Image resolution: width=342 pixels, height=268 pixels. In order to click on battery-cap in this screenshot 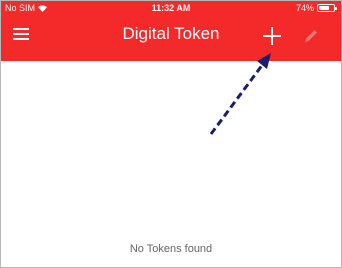, I will do `click(336, 8)`.